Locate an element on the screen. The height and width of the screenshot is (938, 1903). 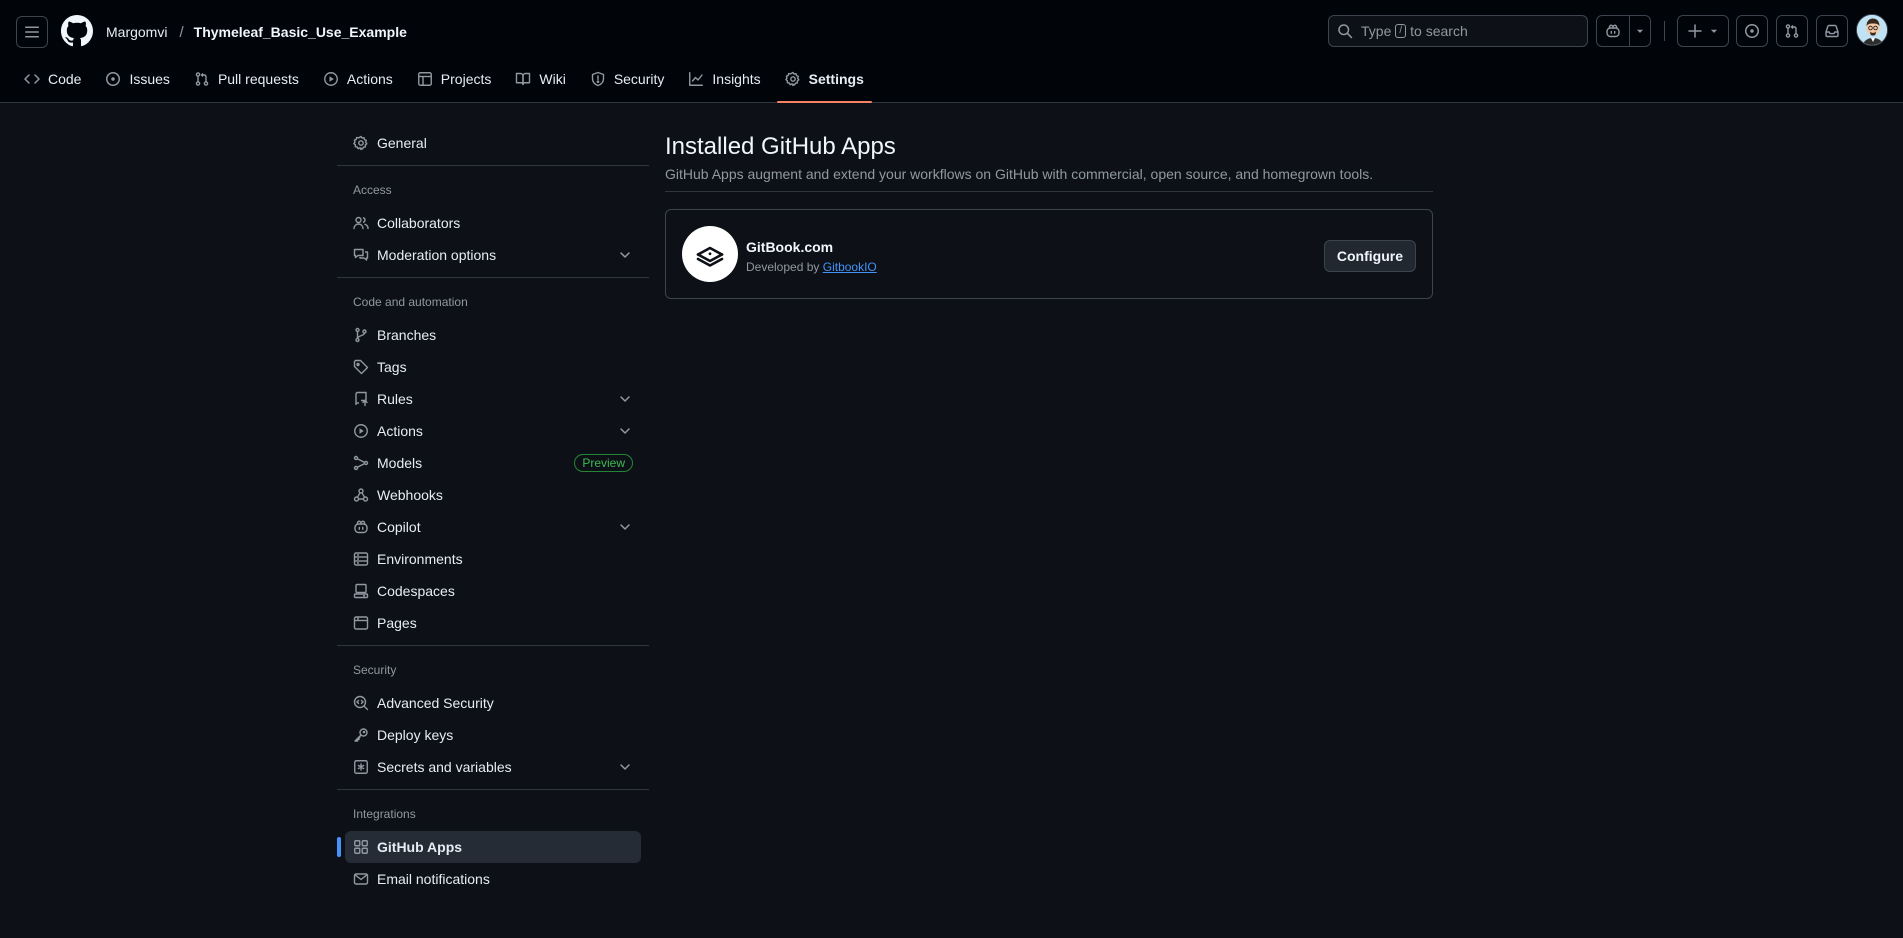
sidebar-item-webhooks: Webhooks is located at coordinates (493, 495).